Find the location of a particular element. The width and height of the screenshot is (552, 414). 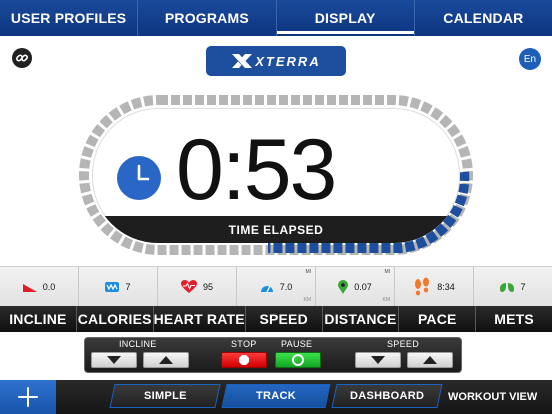

speed-control-label: SPEED is located at coordinates (403, 344).